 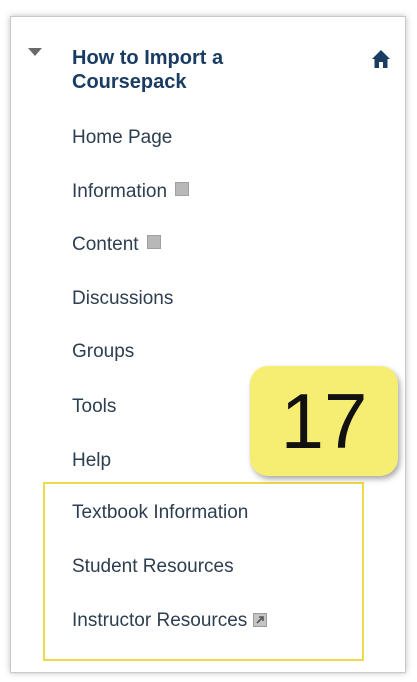 I want to click on menu-item-home-page: Home Page, so click(x=122, y=138).